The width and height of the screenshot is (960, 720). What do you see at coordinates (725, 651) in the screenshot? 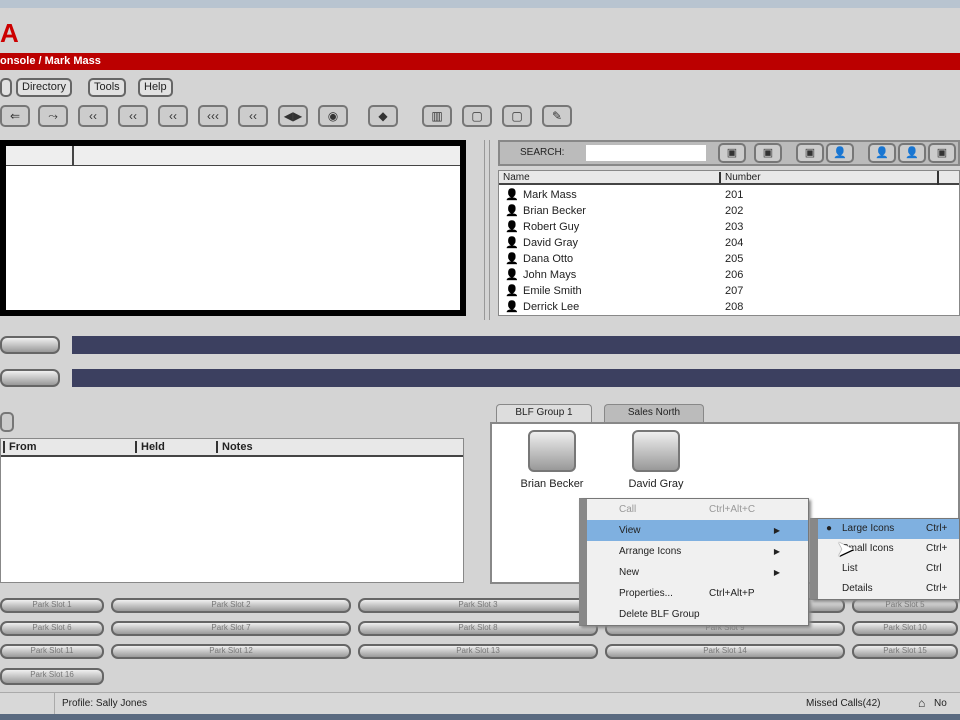
I see `park-slot-button: Park Slot 14` at bounding box center [725, 651].